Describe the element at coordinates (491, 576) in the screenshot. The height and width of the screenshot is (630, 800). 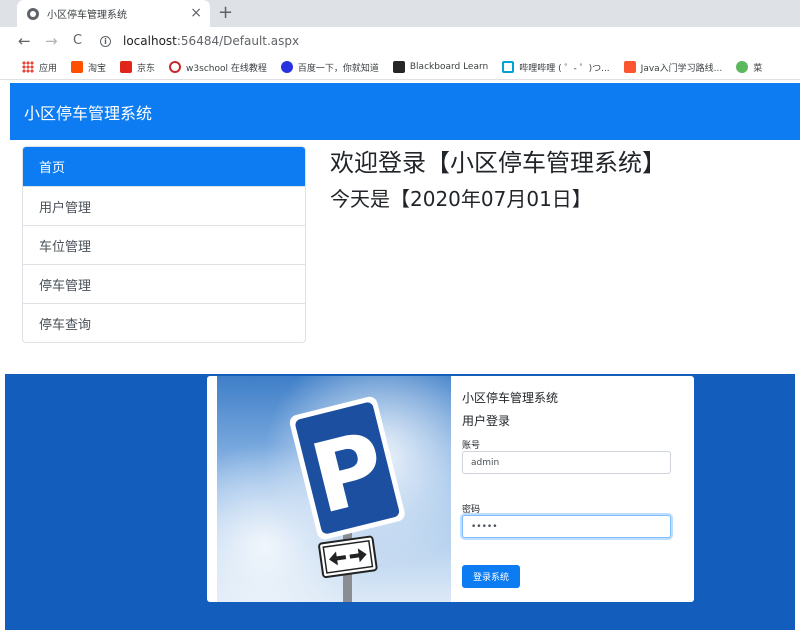
I see `login-button: 登录系统` at that location.